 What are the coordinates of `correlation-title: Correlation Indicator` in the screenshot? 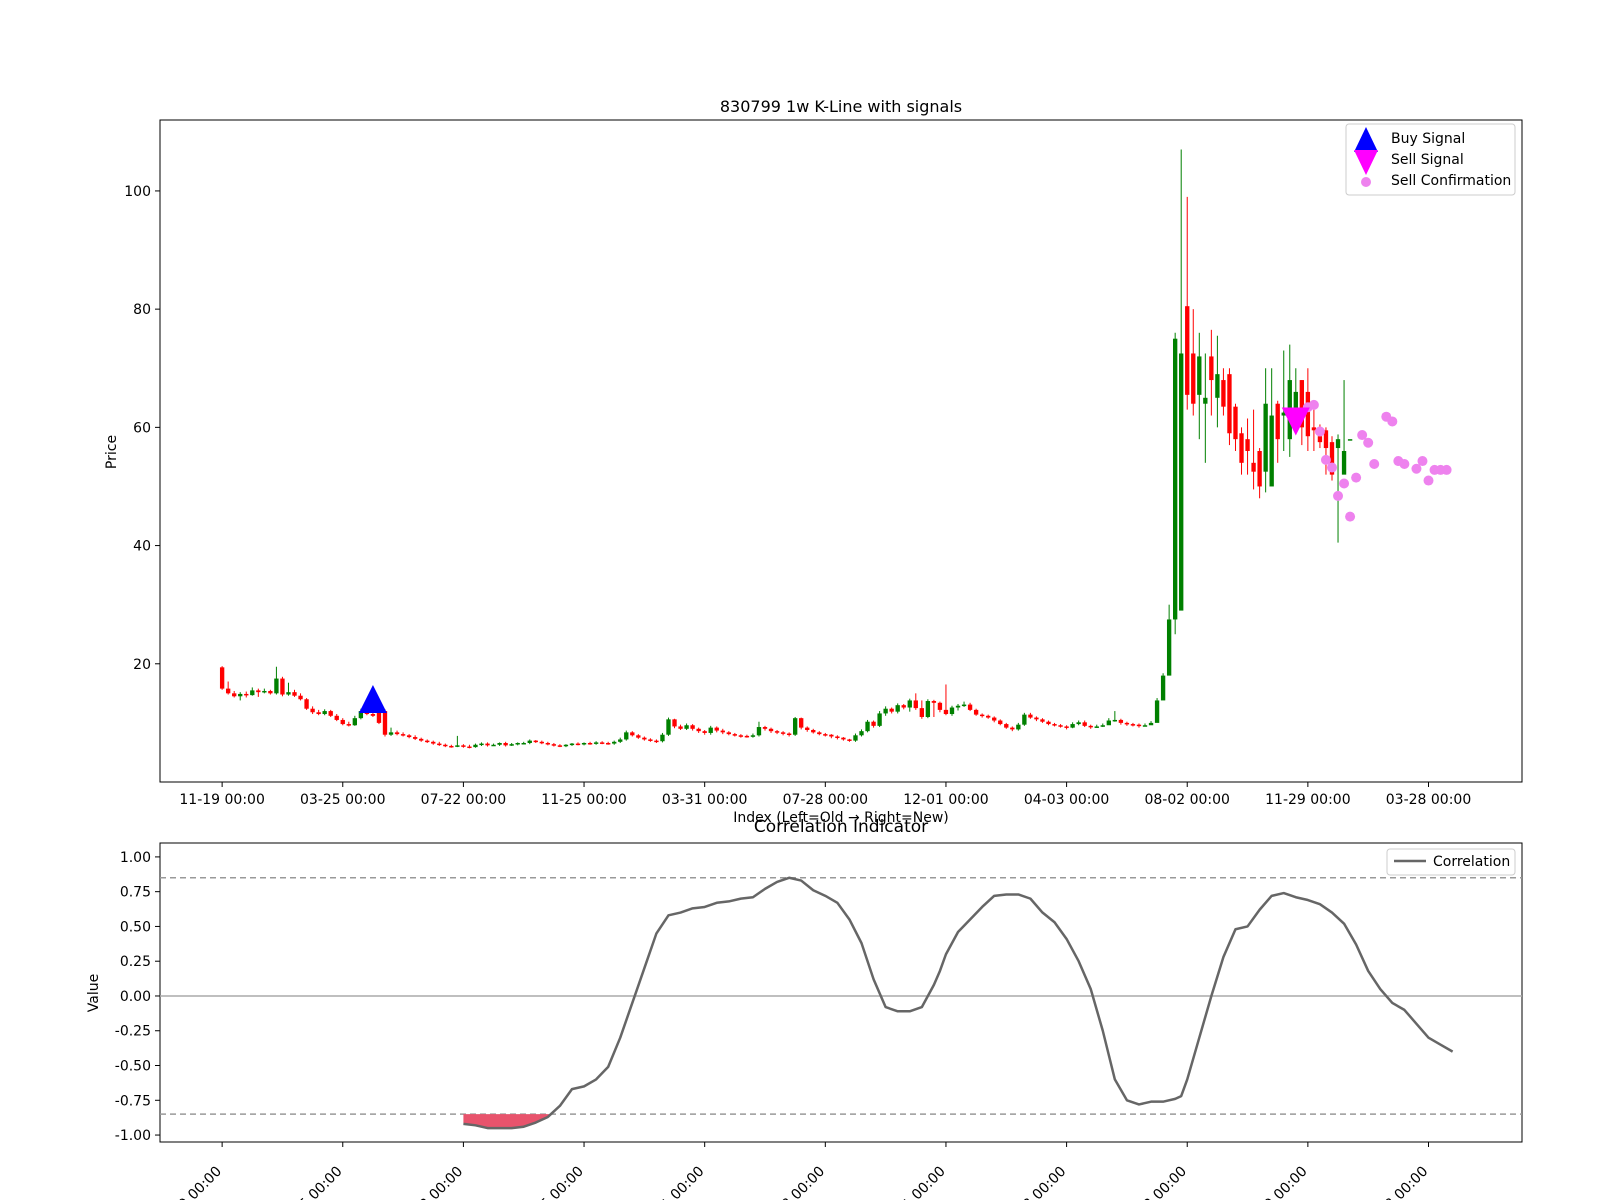 It's located at (841, 827).